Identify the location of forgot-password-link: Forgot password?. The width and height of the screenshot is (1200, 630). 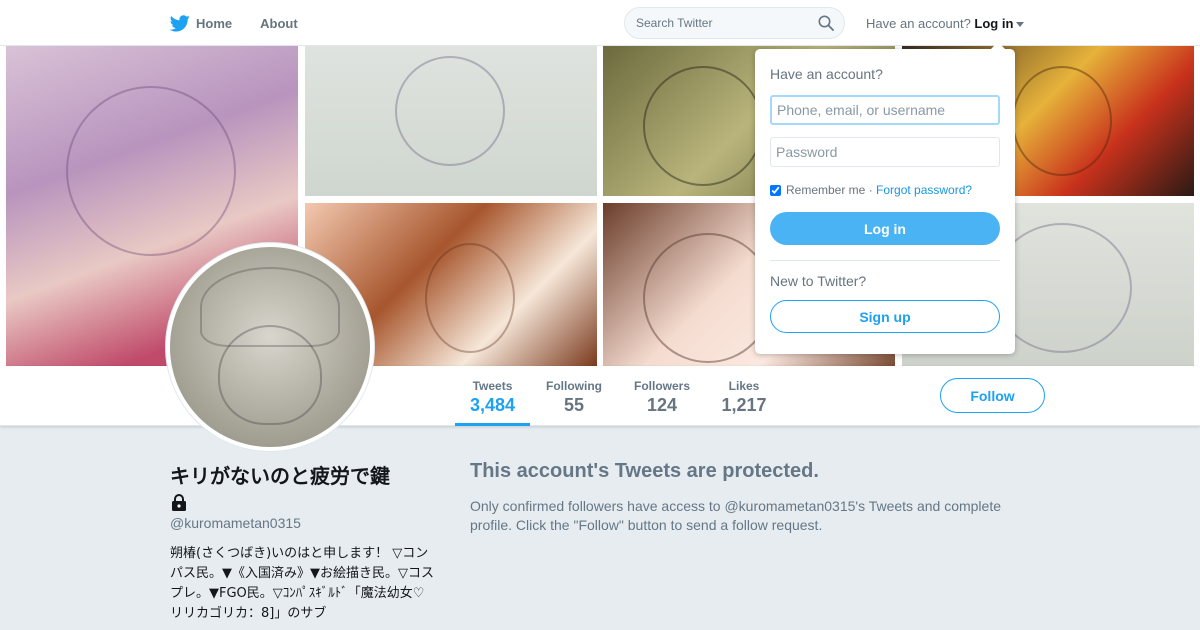
(924, 190).